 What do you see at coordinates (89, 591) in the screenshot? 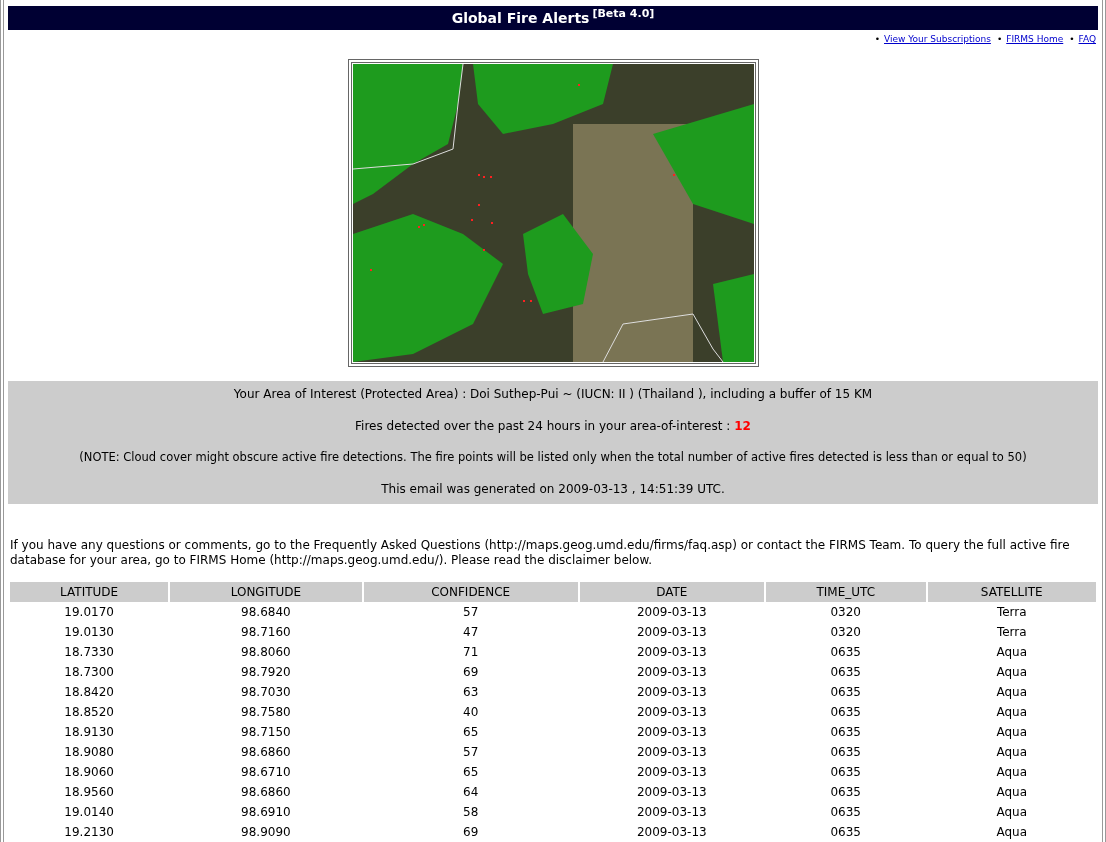
I see `column-header: LATITUDE` at bounding box center [89, 591].